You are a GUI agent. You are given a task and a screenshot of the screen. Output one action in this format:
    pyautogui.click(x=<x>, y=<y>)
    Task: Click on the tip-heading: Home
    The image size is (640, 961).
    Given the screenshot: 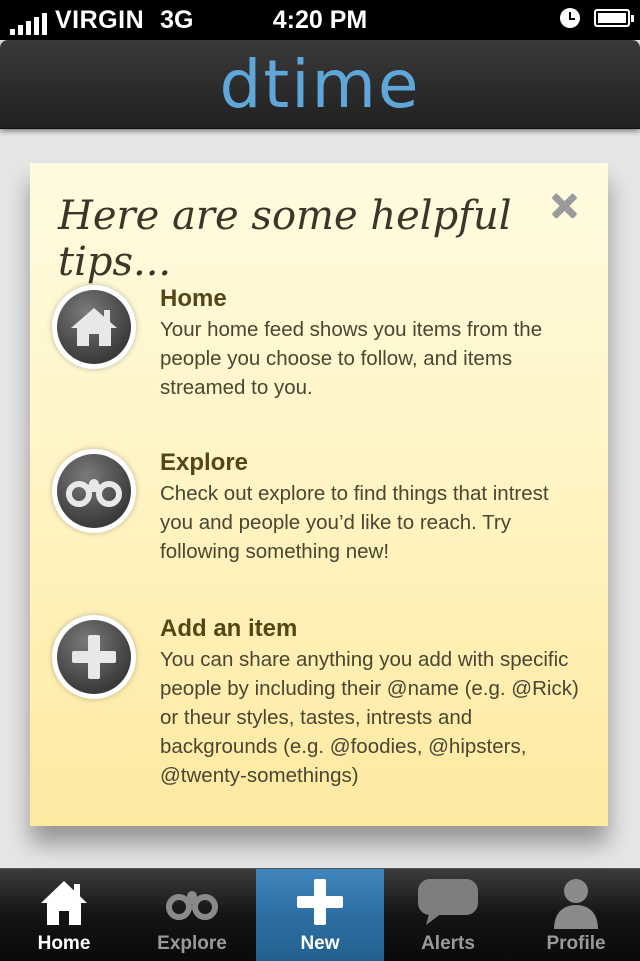 What is the action you would take?
    pyautogui.click(x=193, y=298)
    